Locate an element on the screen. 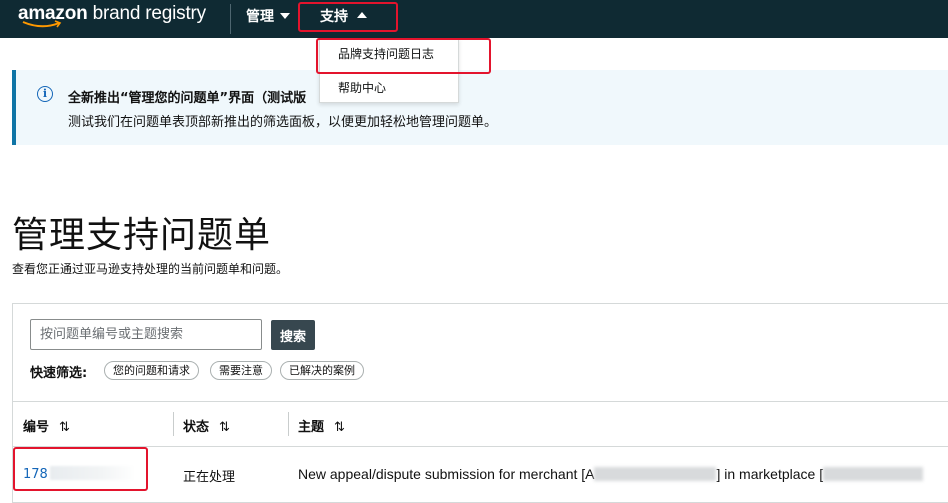  column-header-id: 编号 ⇅ is located at coordinates (46, 425).